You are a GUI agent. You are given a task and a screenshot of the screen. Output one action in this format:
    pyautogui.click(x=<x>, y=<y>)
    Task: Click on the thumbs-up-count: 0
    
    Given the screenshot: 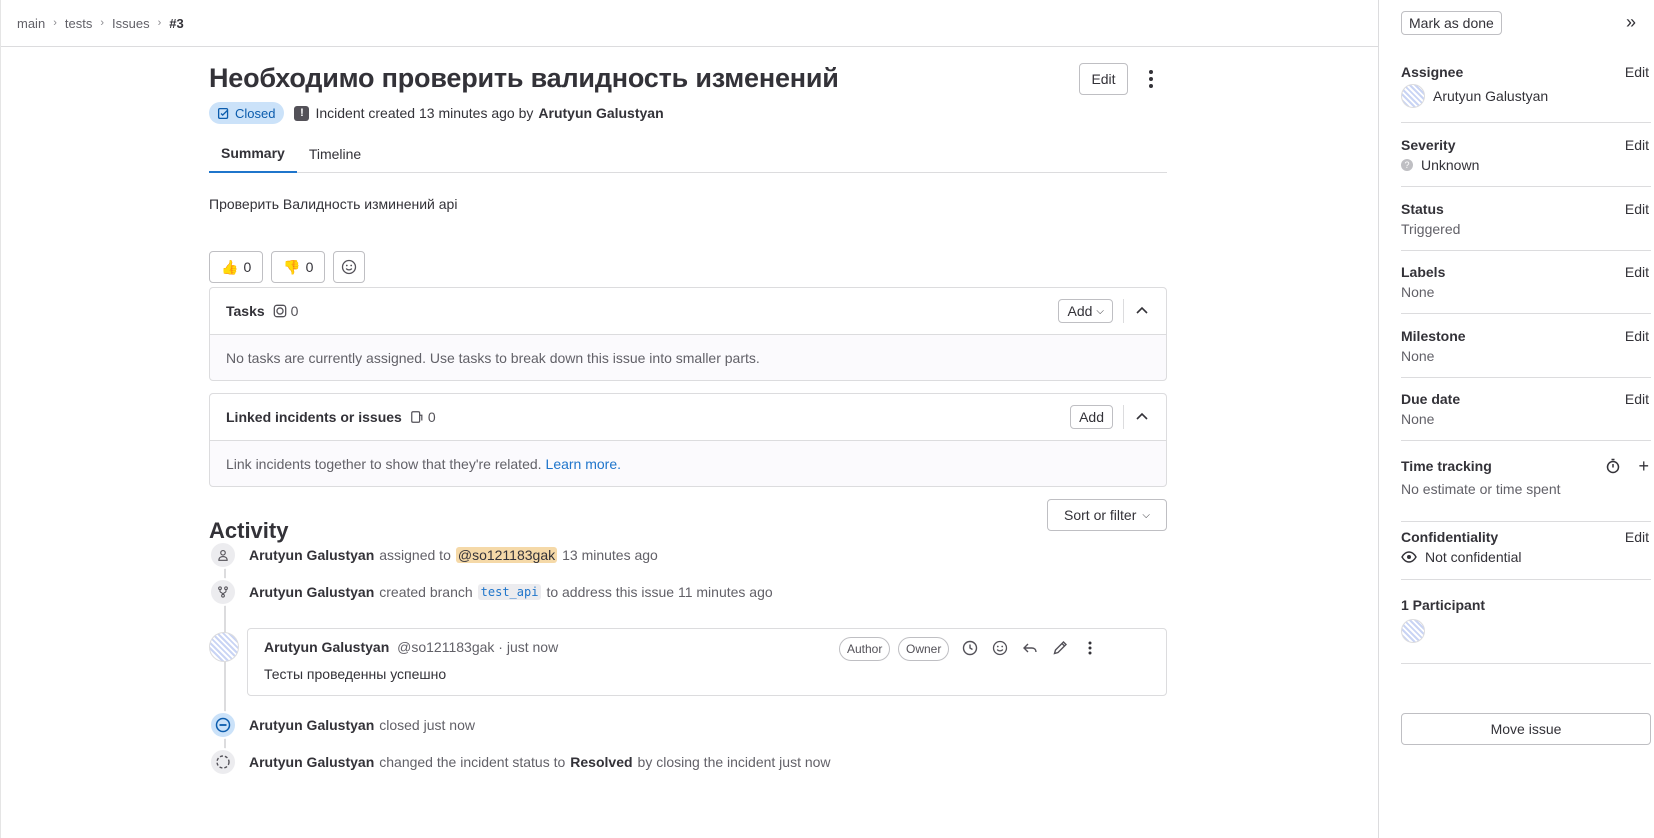 What is the action you would take?
    pyautogui.click(x=247, y=267)
    